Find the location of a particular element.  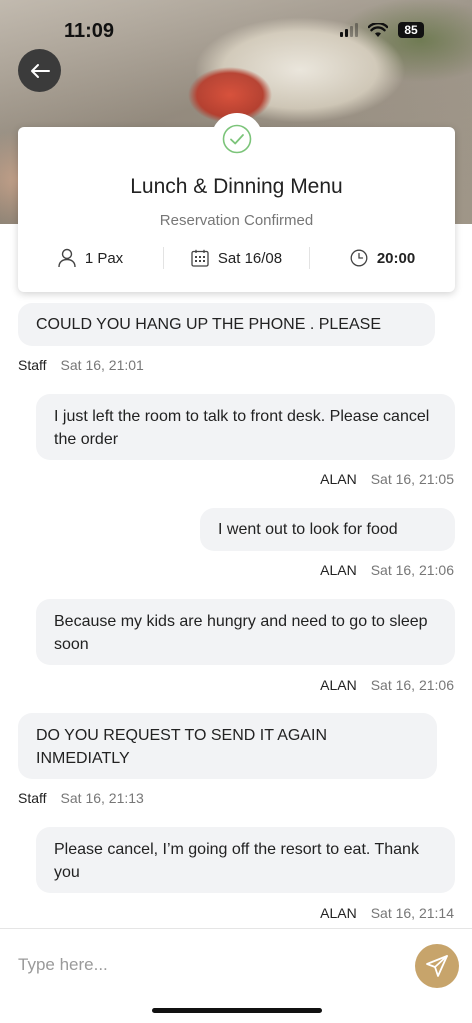

person-icon is located at coordinates (67, 258).